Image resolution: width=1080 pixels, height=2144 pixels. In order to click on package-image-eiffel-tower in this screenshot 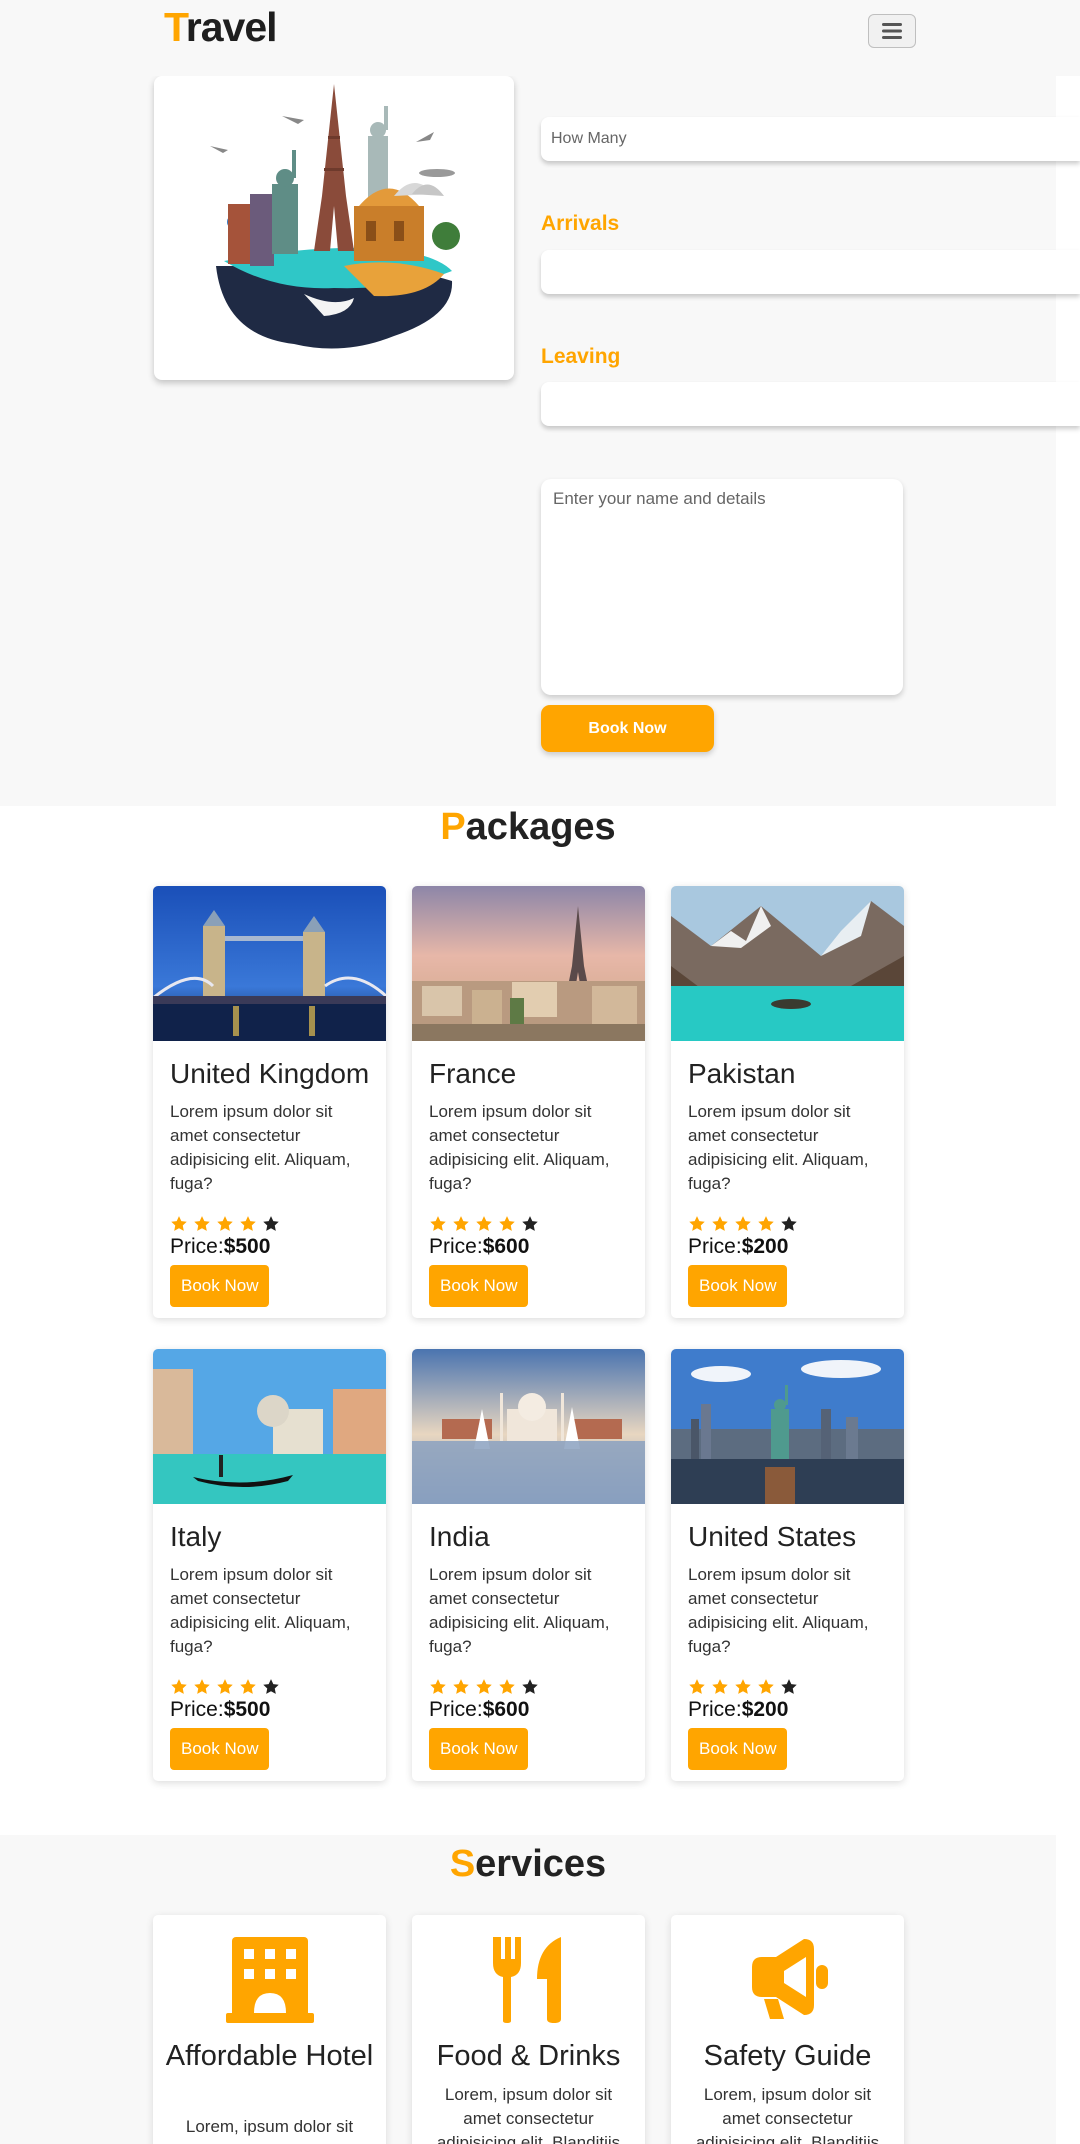, I will do `click(528, 963)`.